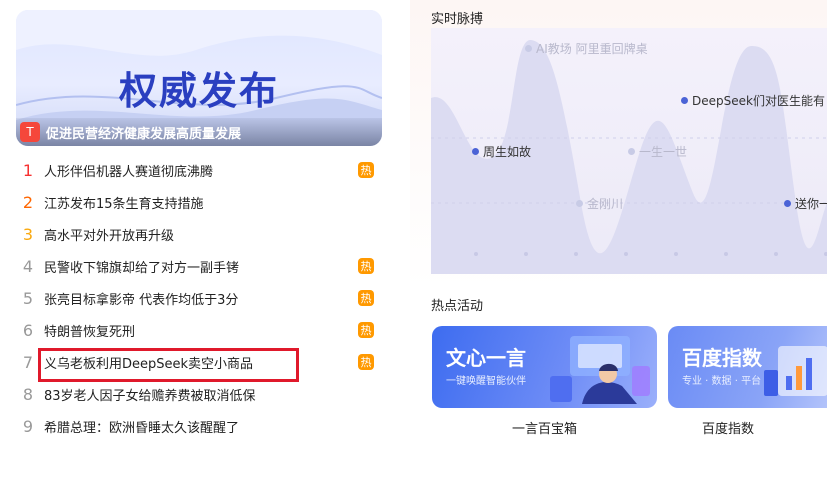 Image resolution: width=827 pixels, height=482 pixels. Describe the element at coordinates (128, 170) in the screenshot. I see `hot-title-link: 人形伴侣机器人赛道彻底沸腾` at that location.